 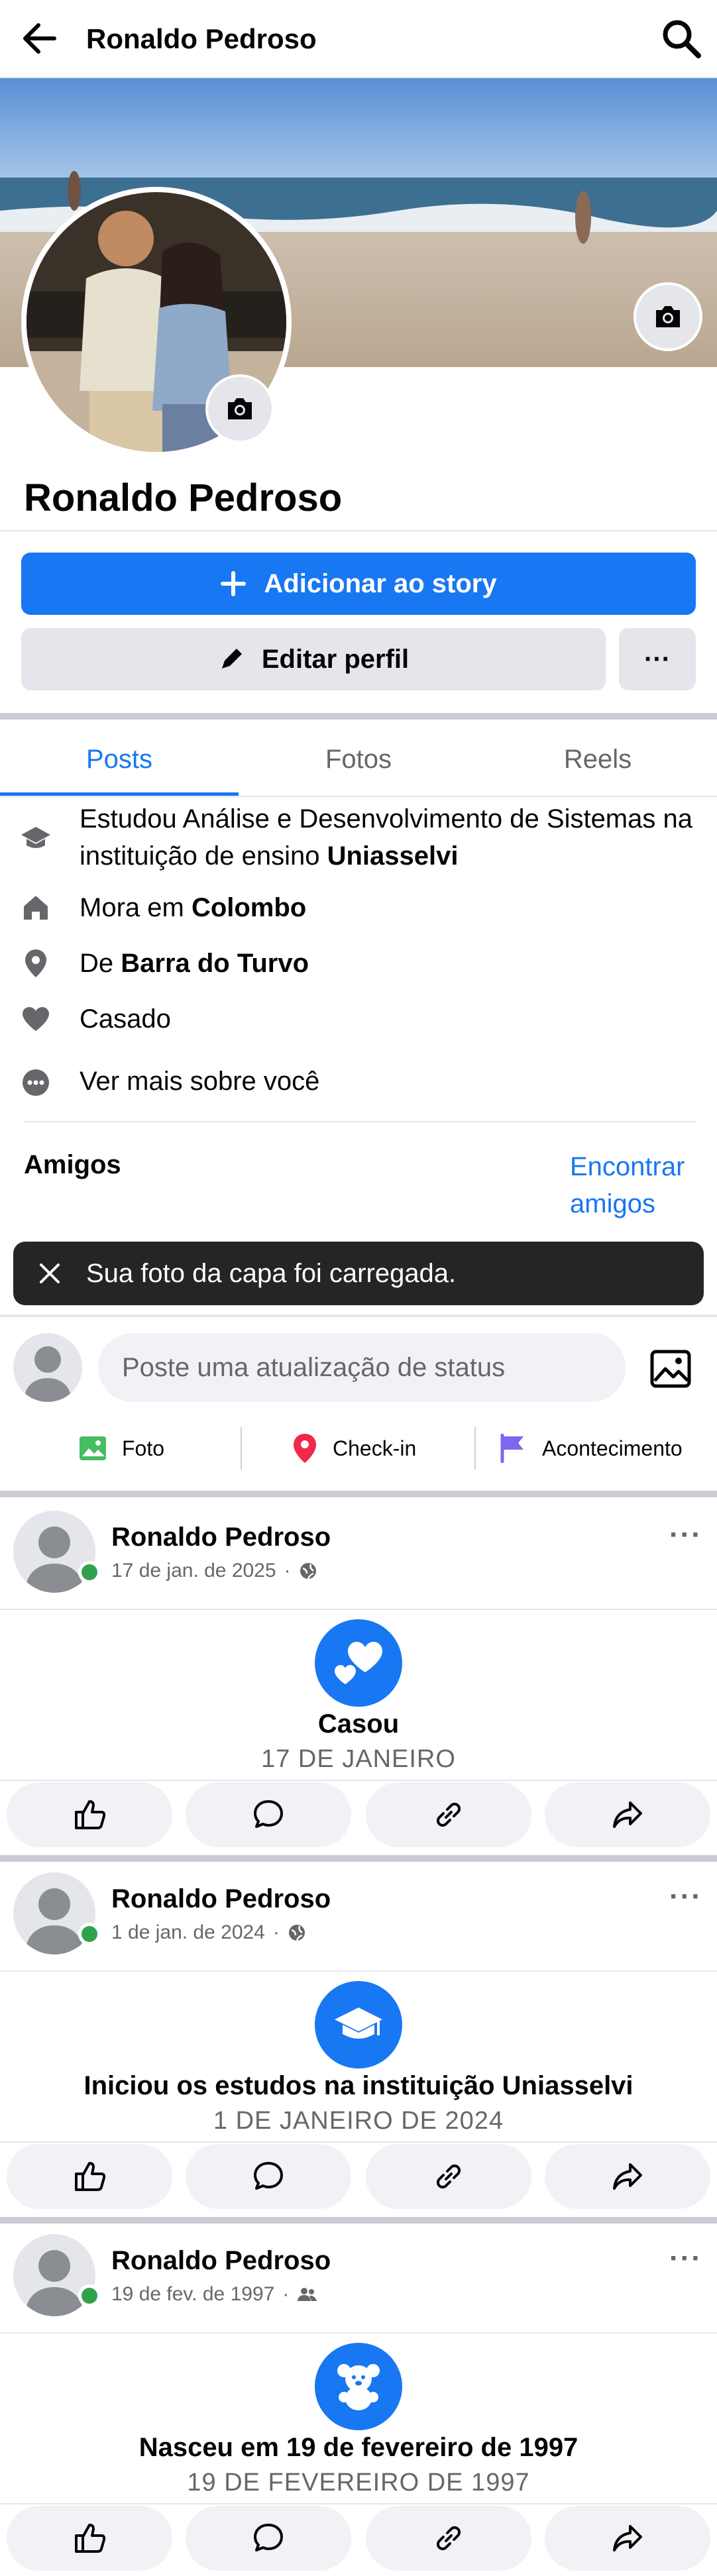 What do you see at coordinates (358, 2121) in the screenshot?
I see `event-date: 1 DE JANEIRO DE 2024` at bounding box center [358, 2121].